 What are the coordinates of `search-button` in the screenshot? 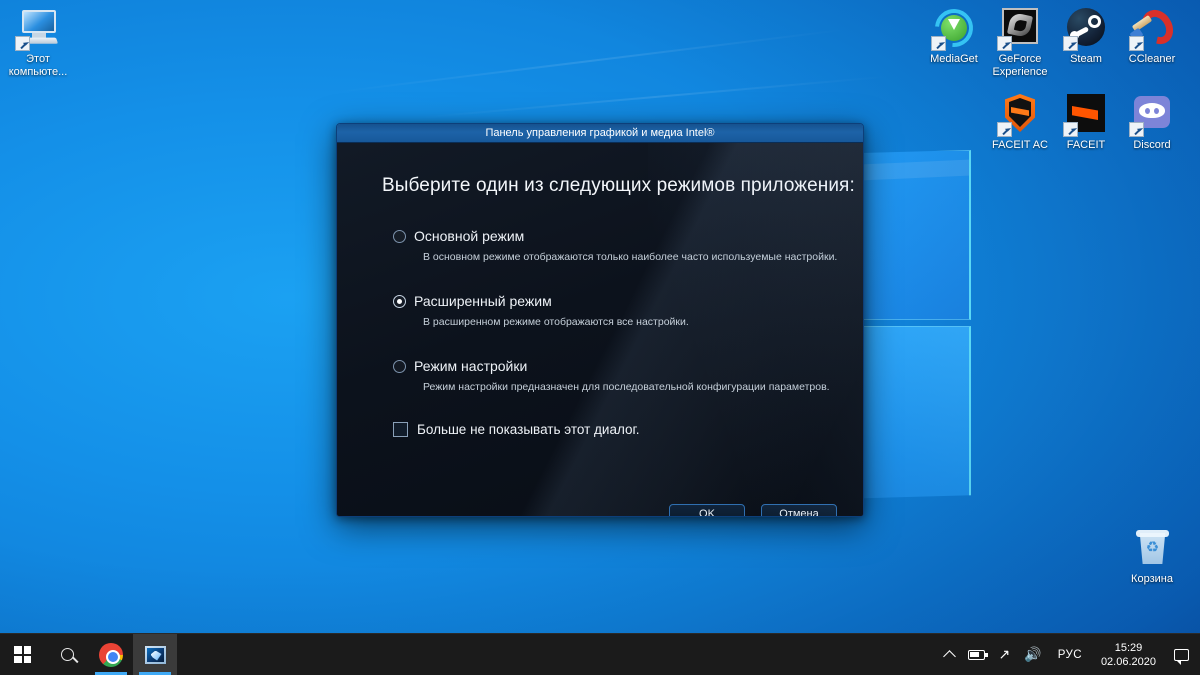 It's located at (67, 654).